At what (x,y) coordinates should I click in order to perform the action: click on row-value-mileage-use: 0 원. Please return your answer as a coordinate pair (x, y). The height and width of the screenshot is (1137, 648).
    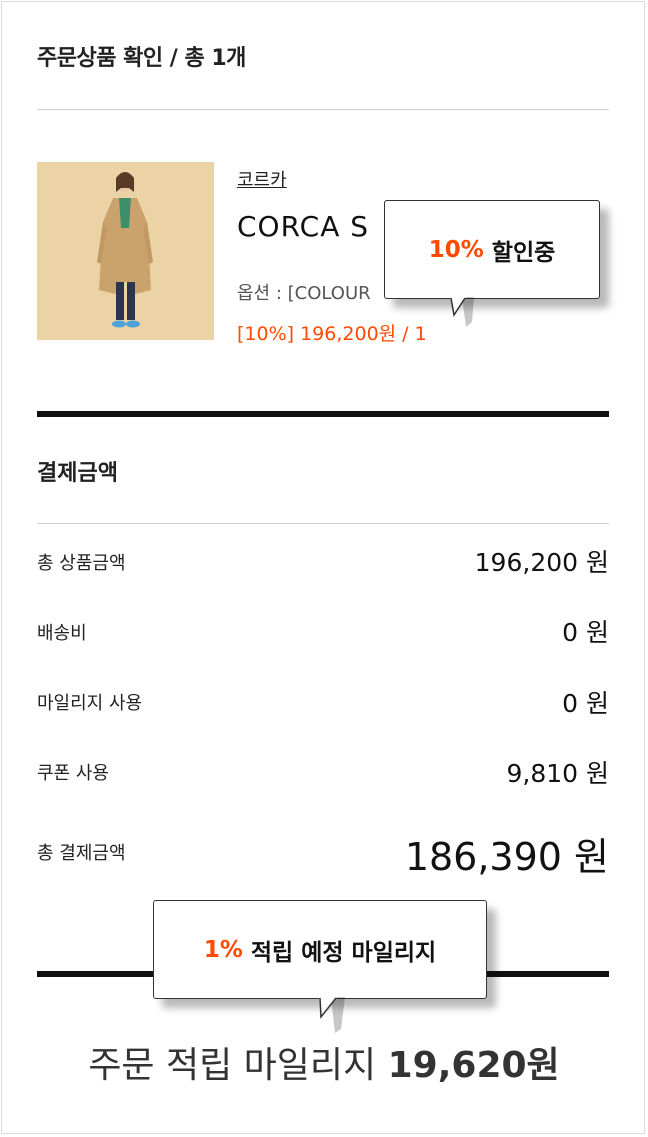
    Looking at the image, I should click on (585, 703).